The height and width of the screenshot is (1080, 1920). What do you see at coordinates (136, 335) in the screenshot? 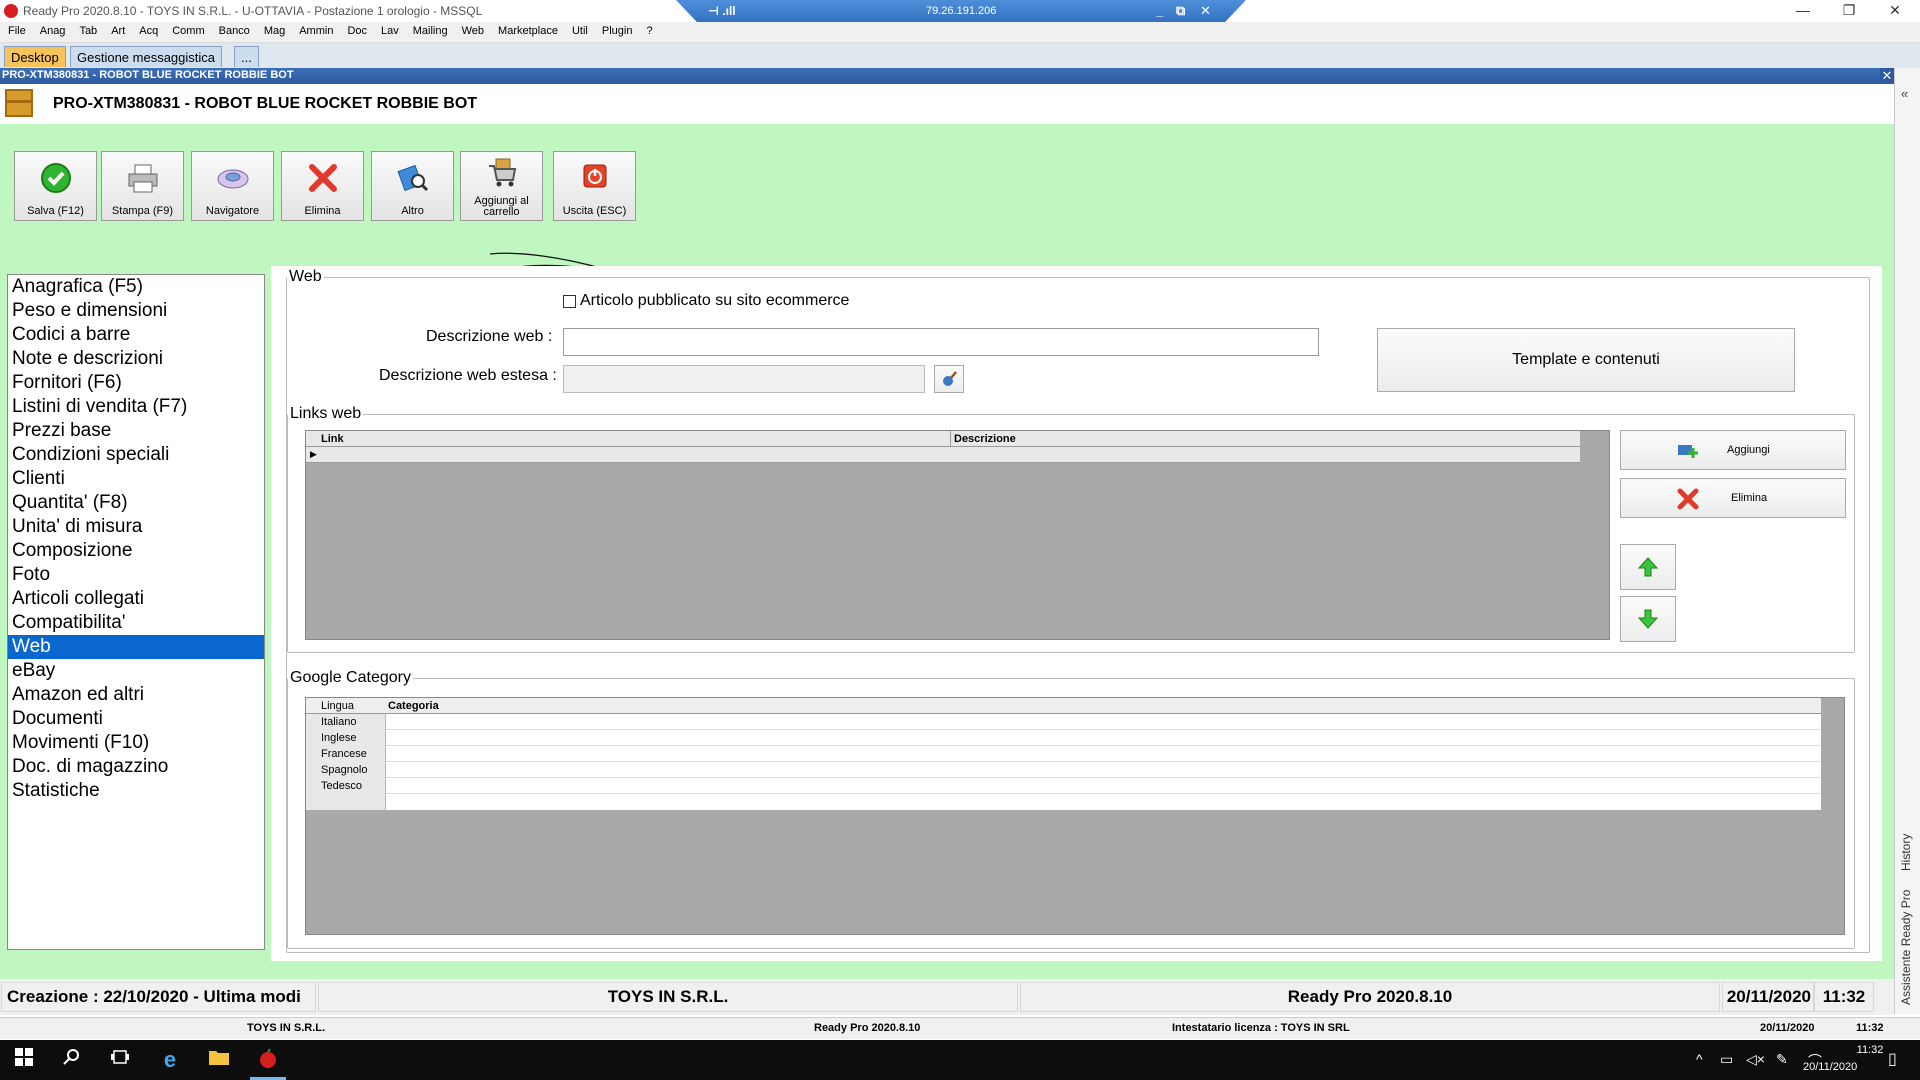
I see `section-item: Codici a barre` at bounding box center [136, 335].